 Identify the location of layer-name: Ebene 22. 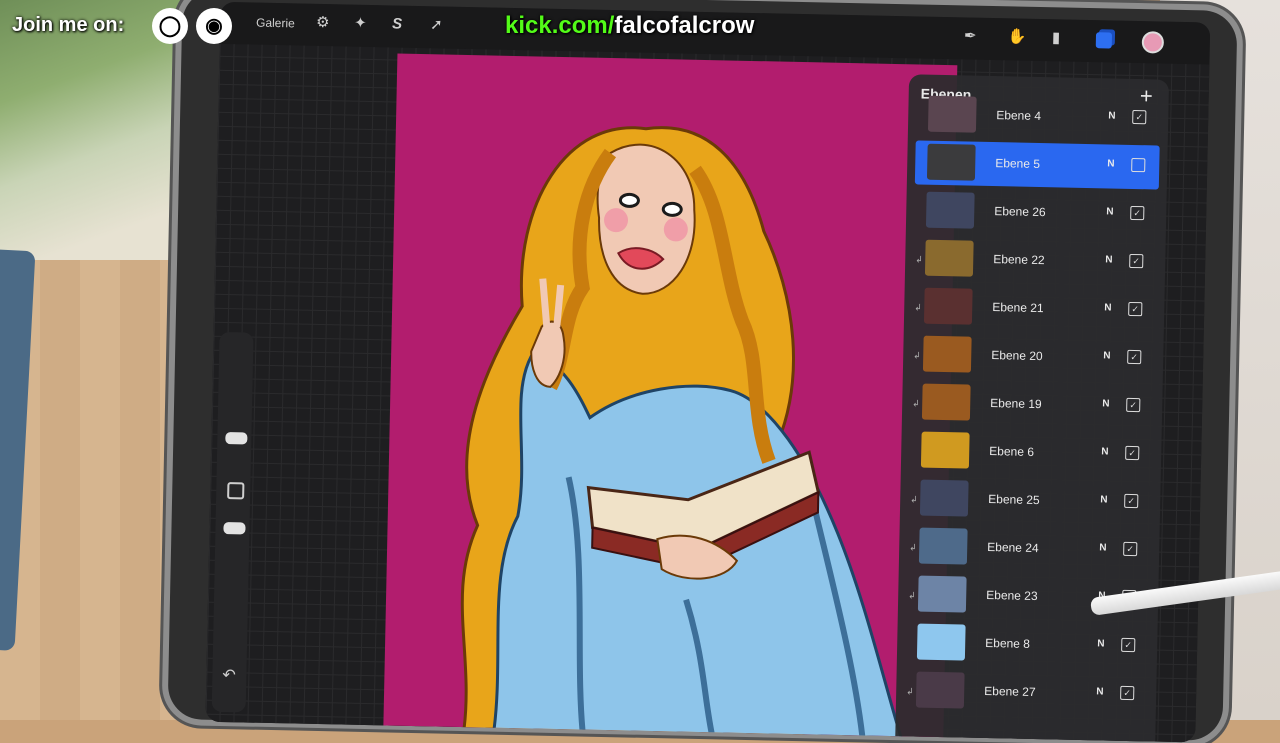
(1019, 260).